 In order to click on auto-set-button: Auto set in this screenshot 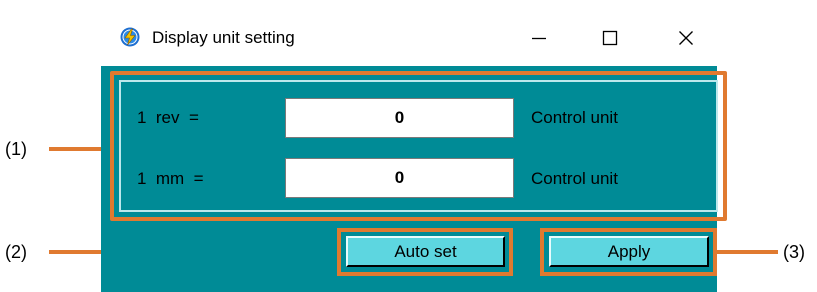, I will do `click(425, 251)`.